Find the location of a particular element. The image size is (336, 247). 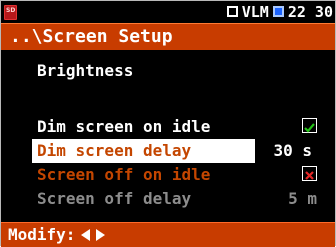

screen-off-on-idle-label: Screen off on idle is located at coordinates (124, 174).